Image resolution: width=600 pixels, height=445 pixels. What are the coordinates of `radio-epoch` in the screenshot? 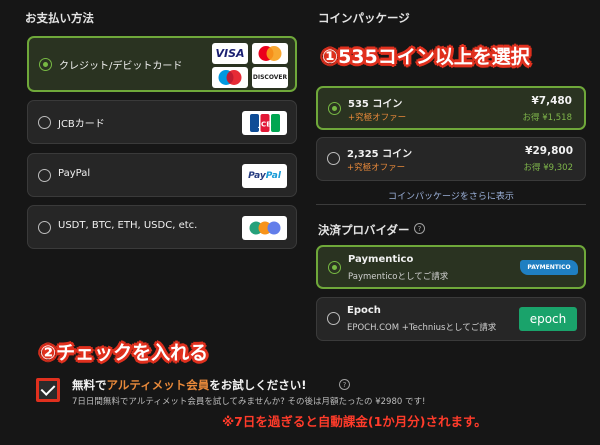 It's located at (333, 318).